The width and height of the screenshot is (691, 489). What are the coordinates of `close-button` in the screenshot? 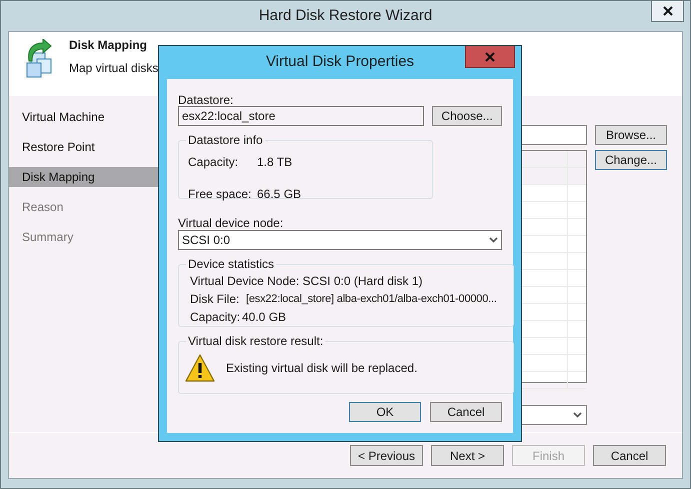 It's located at (667, 11).